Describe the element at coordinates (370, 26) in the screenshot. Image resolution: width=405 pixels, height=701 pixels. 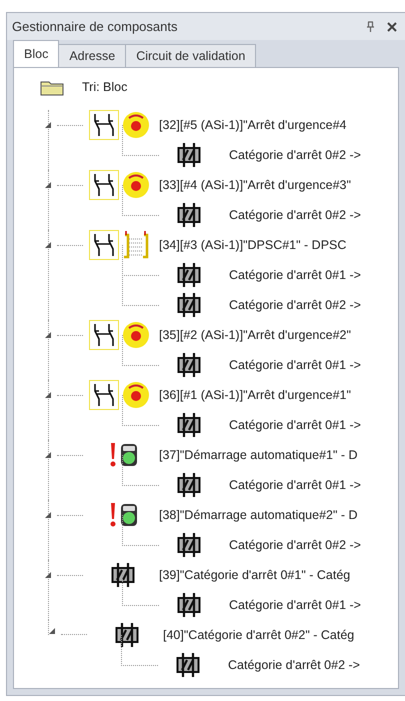
I see `pin-icon` at that location.